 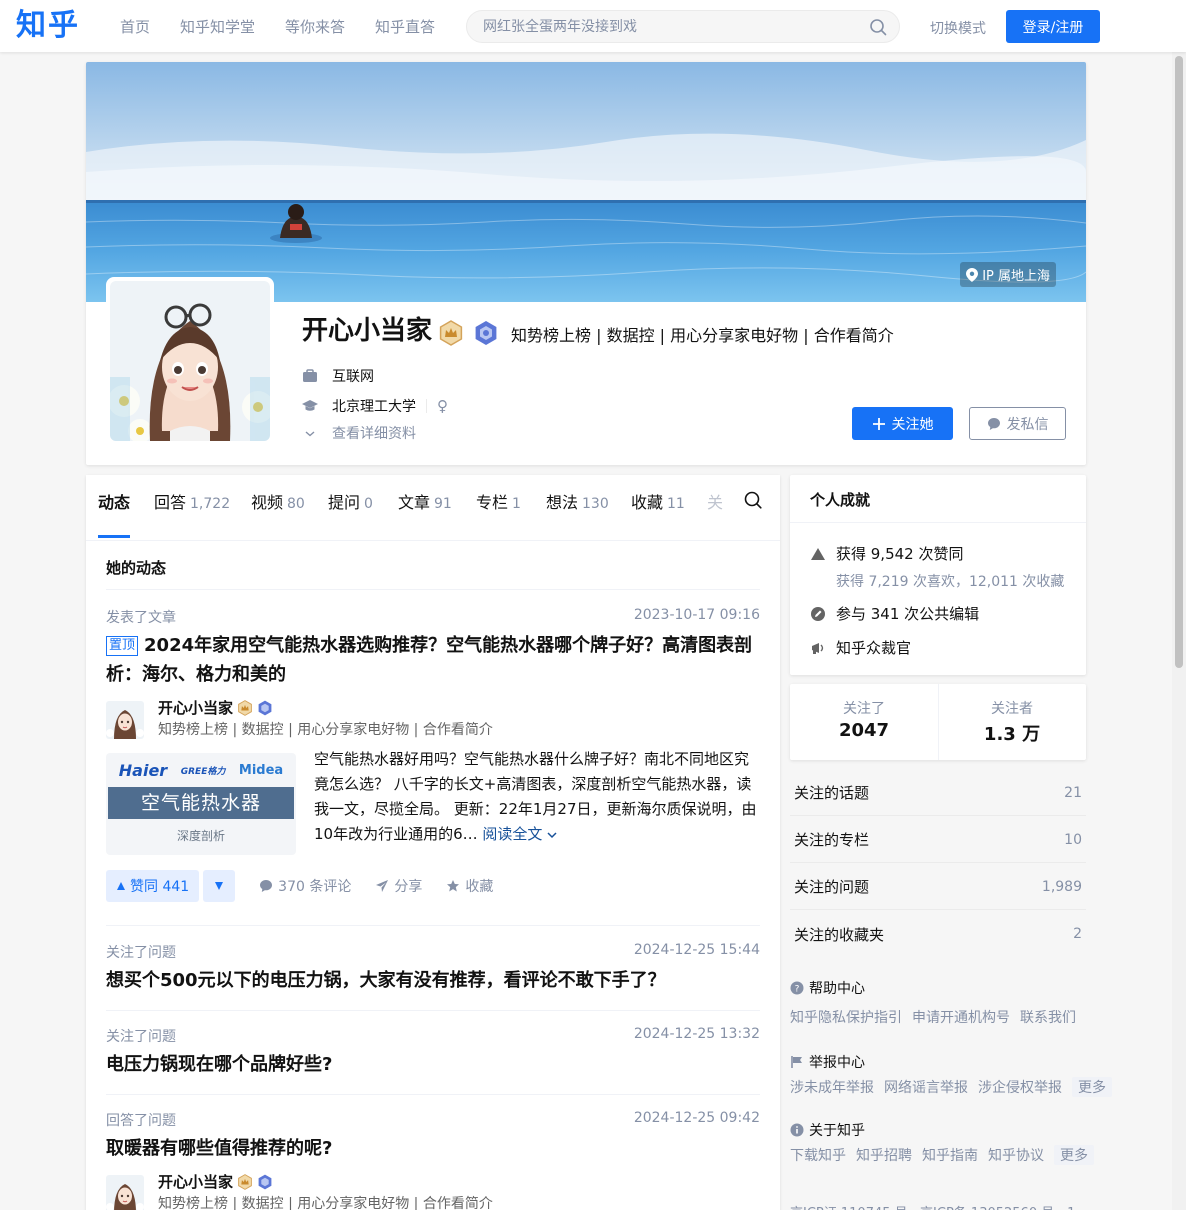 I want to click on industry-row: 互联网, so click(x=338, y=376).